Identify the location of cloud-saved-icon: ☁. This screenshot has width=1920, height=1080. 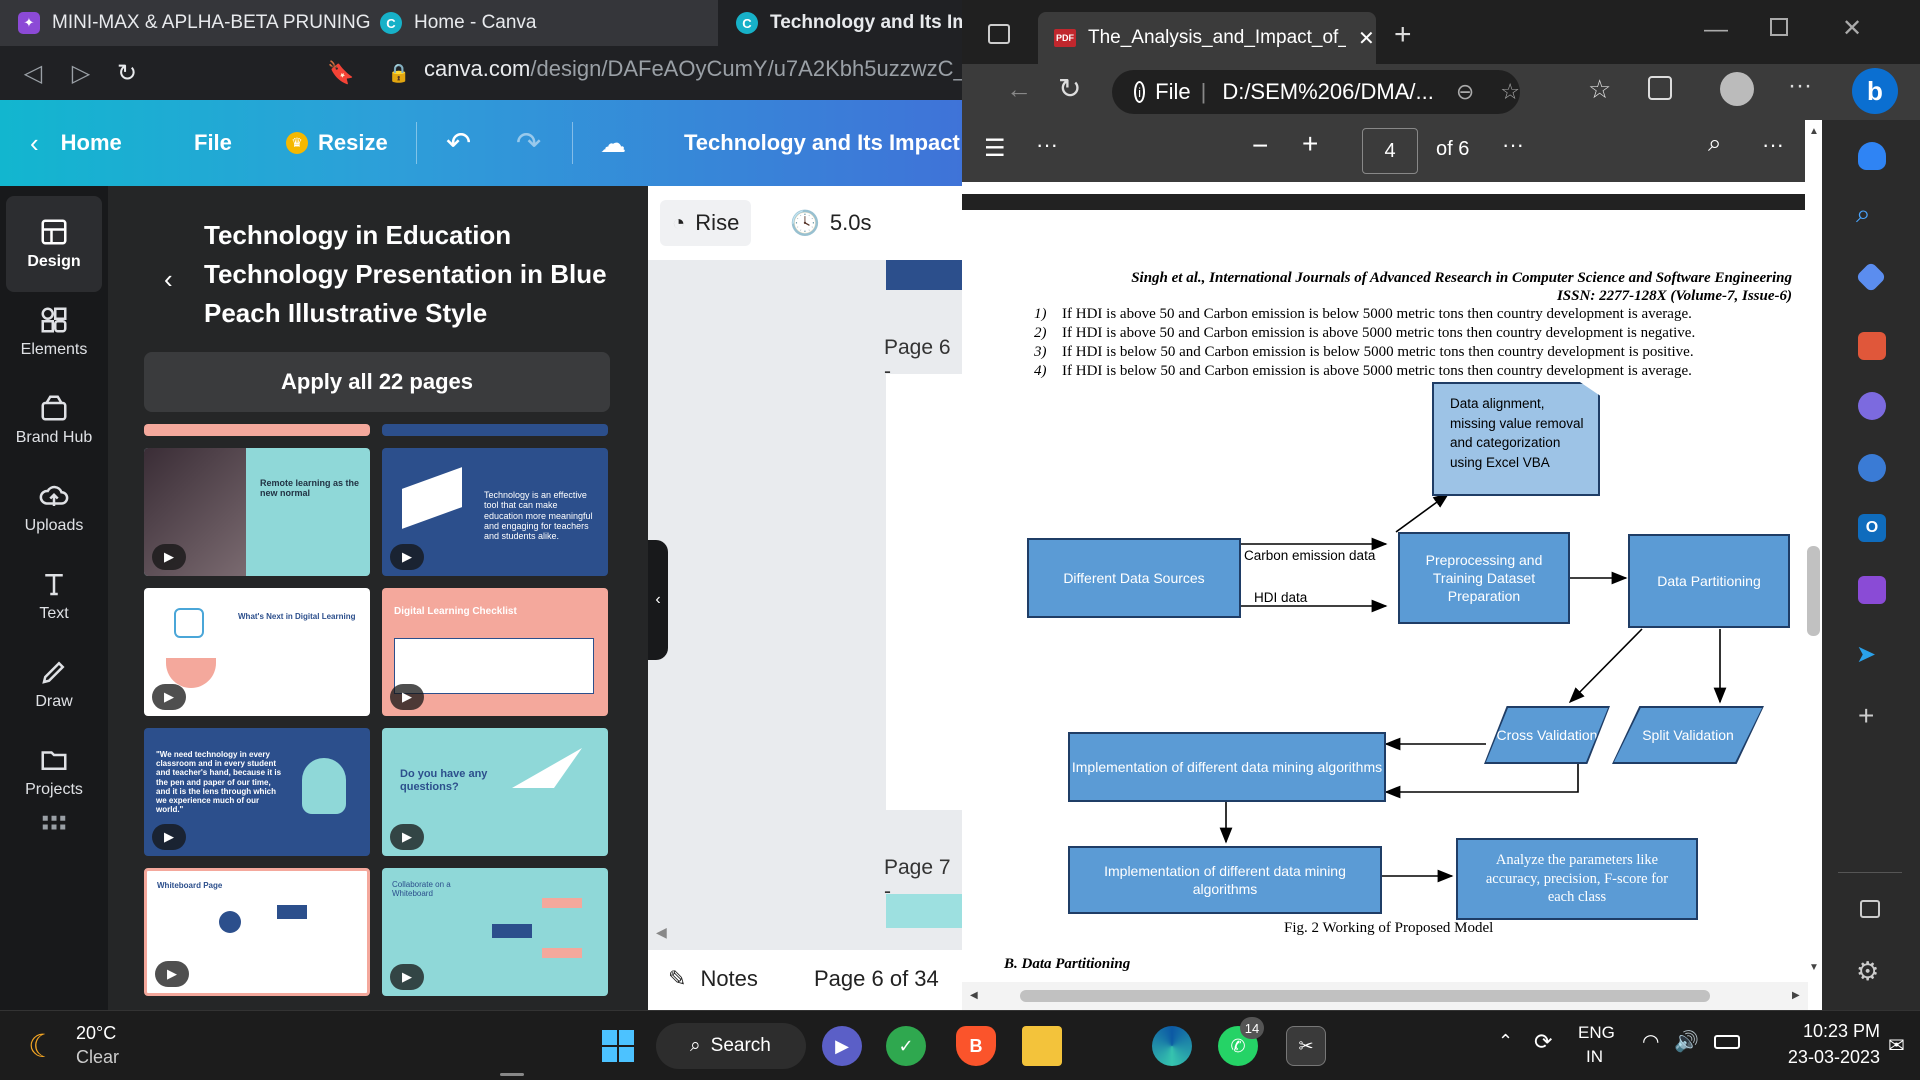
(613, 143).